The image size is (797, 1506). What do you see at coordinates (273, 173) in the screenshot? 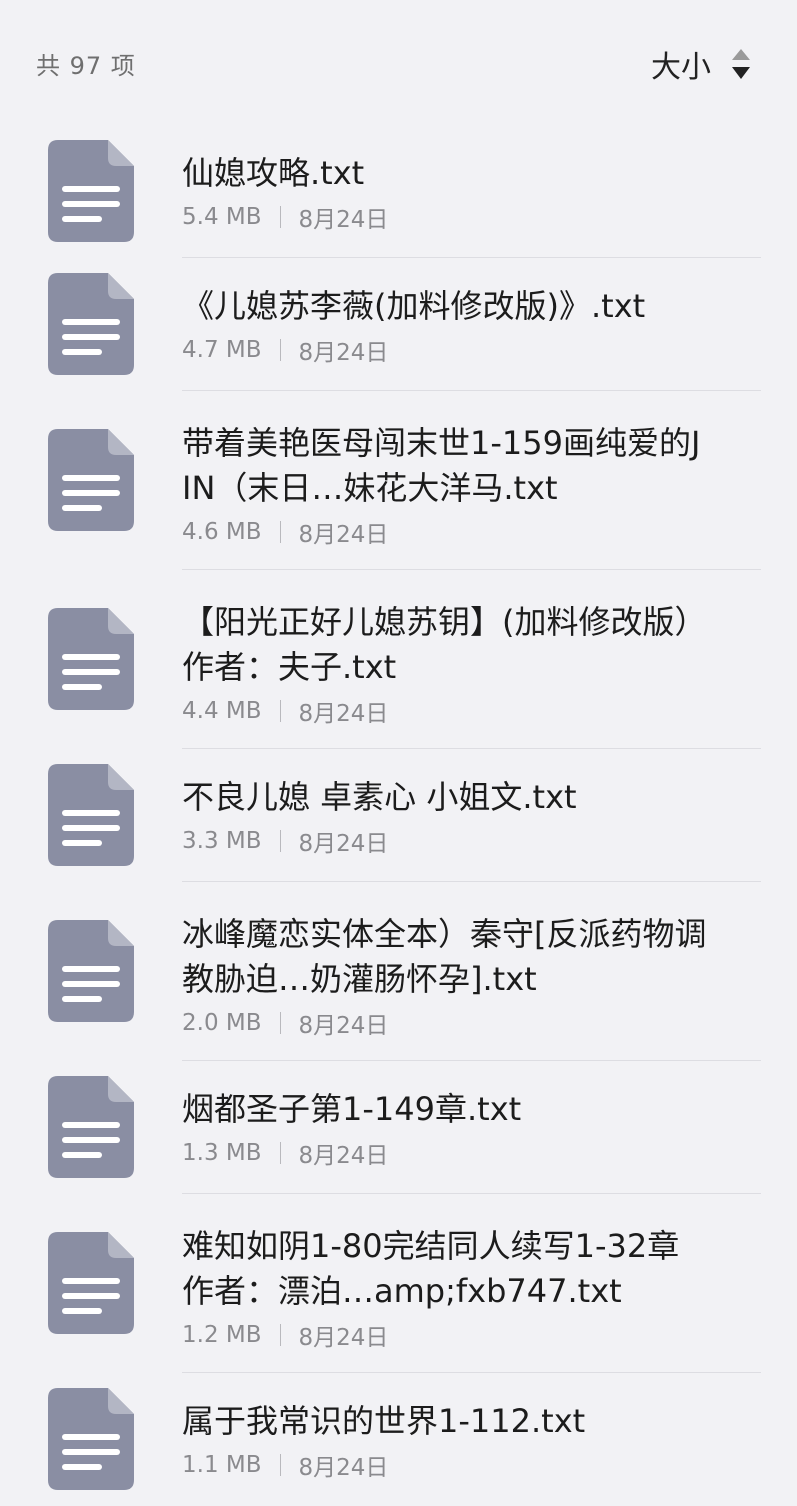
I see `file-name: 仙媳攻略.txt` at bounding box center [273, 173].